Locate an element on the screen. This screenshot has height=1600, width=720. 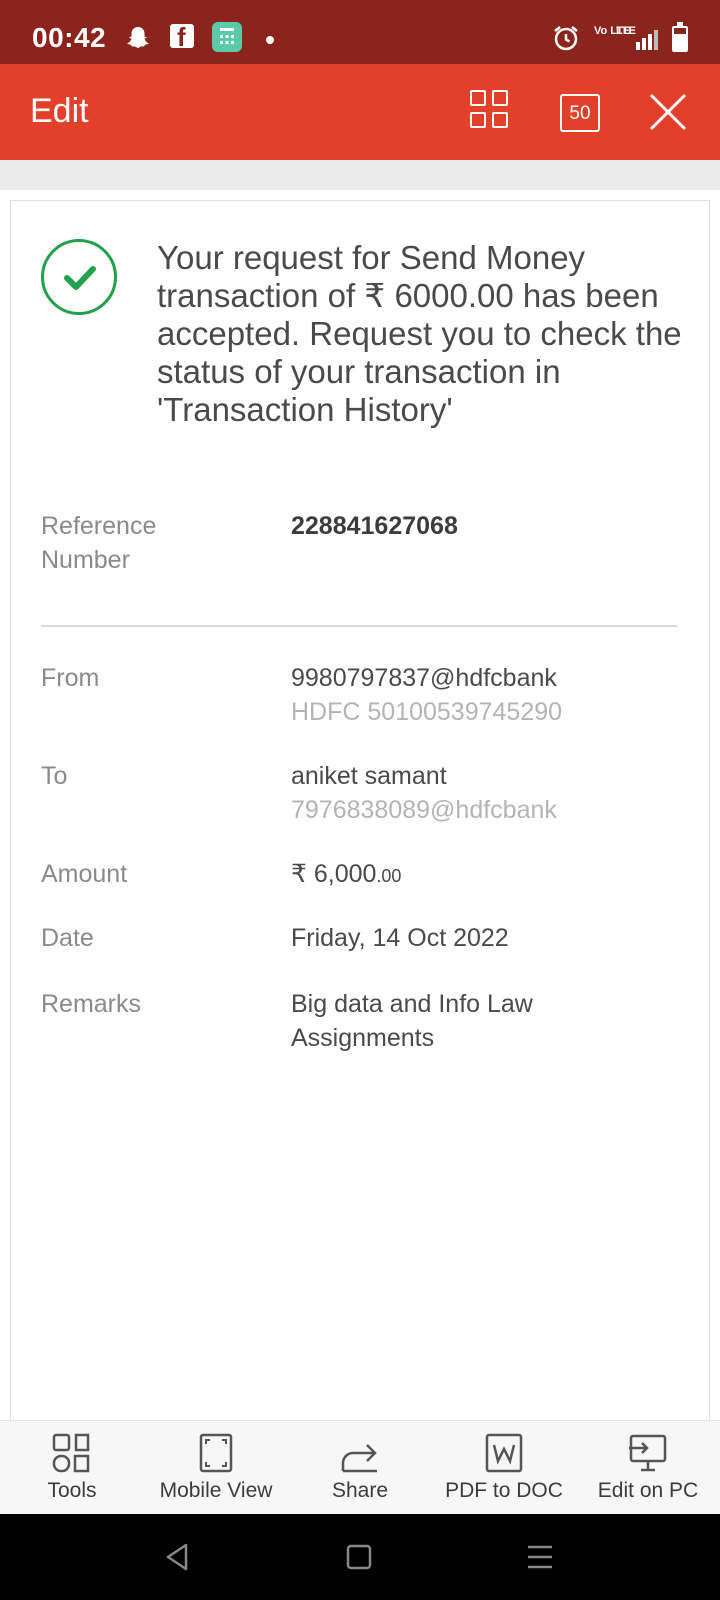
calculator-icon is located at coordinates (227, 37).